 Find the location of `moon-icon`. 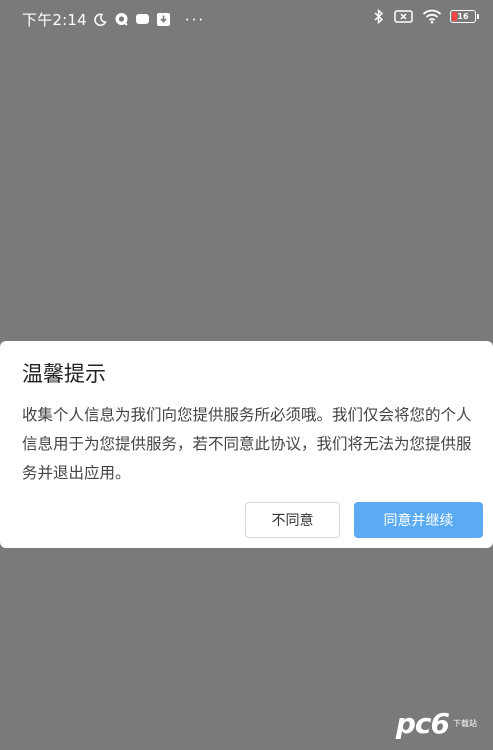

moon-icon is located at coordinates (100, 19).